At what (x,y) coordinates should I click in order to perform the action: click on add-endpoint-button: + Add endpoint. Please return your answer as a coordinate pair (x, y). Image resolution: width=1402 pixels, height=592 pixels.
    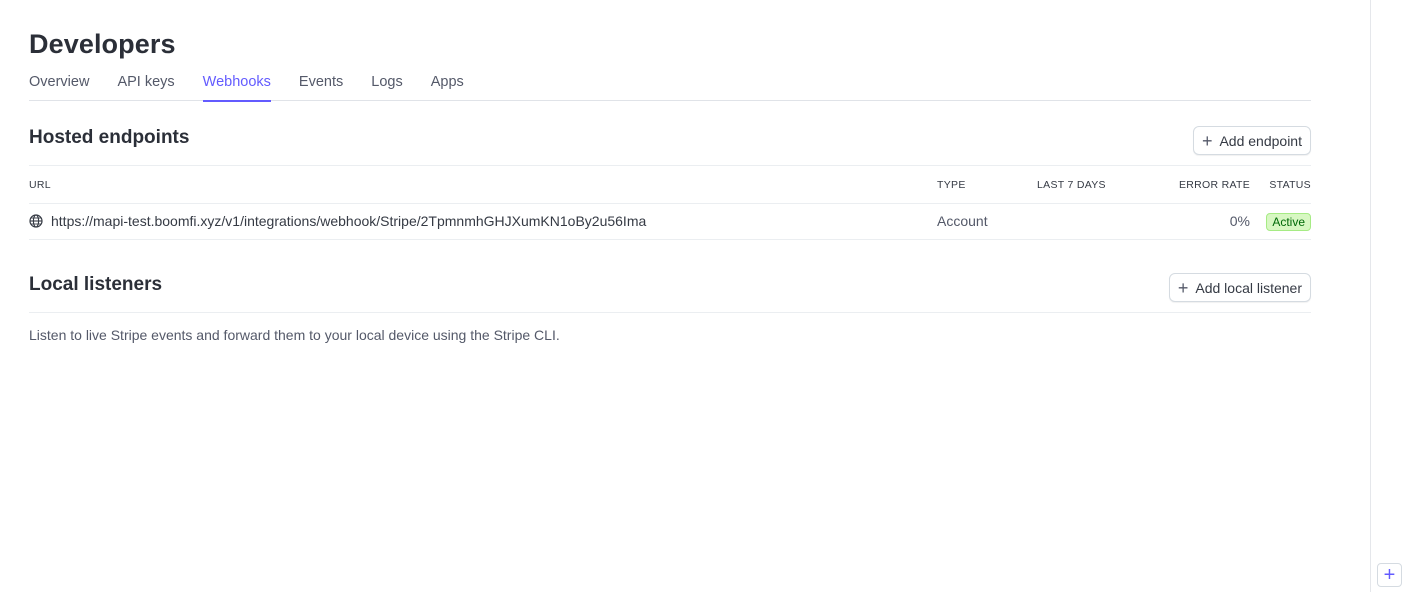
    Looking at the image, I should click on (1251, 140).